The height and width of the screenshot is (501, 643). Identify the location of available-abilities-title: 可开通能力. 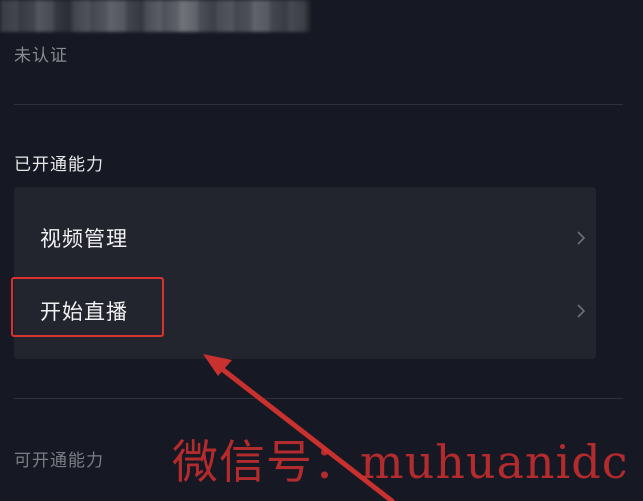
(59, 461).